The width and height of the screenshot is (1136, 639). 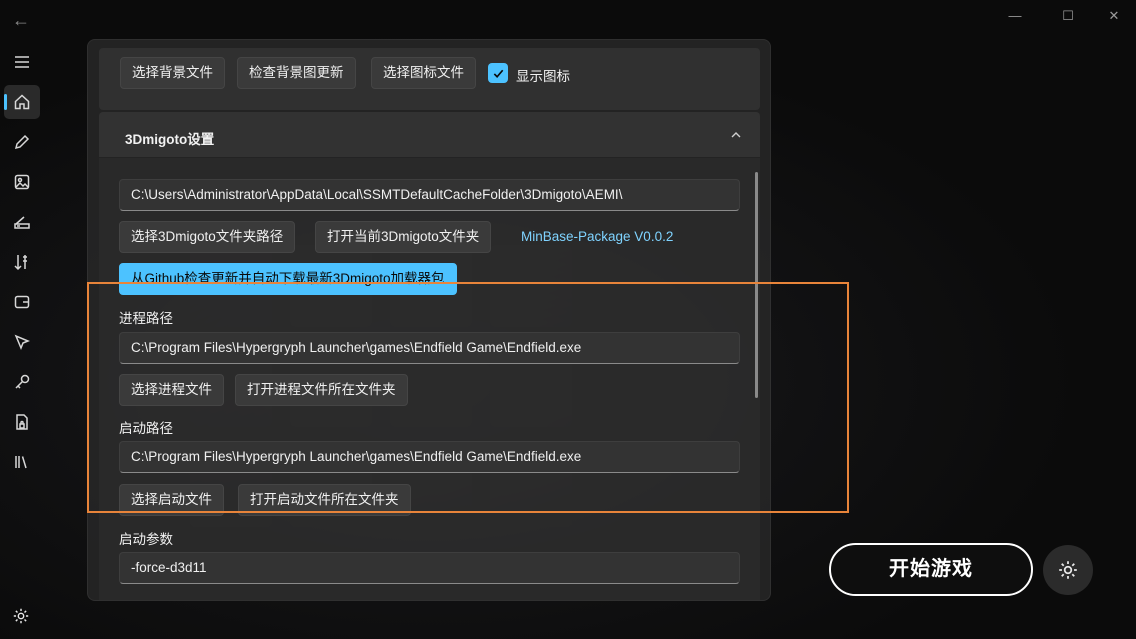 I want to click on sidebar-item-home, so click(x=22, y=102).